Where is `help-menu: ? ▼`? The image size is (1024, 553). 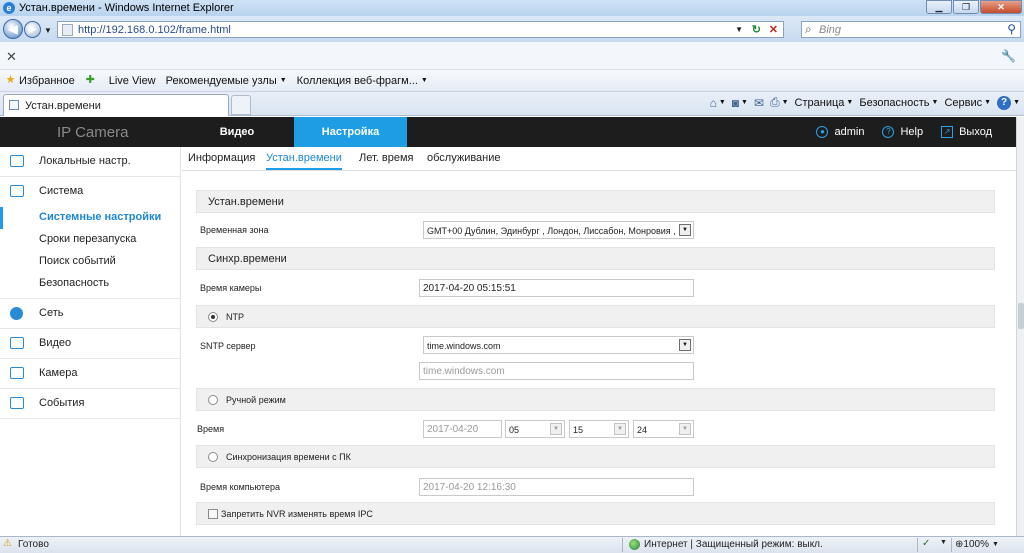
help-menu: ? ▼ is located at coordinates (1008, 102).